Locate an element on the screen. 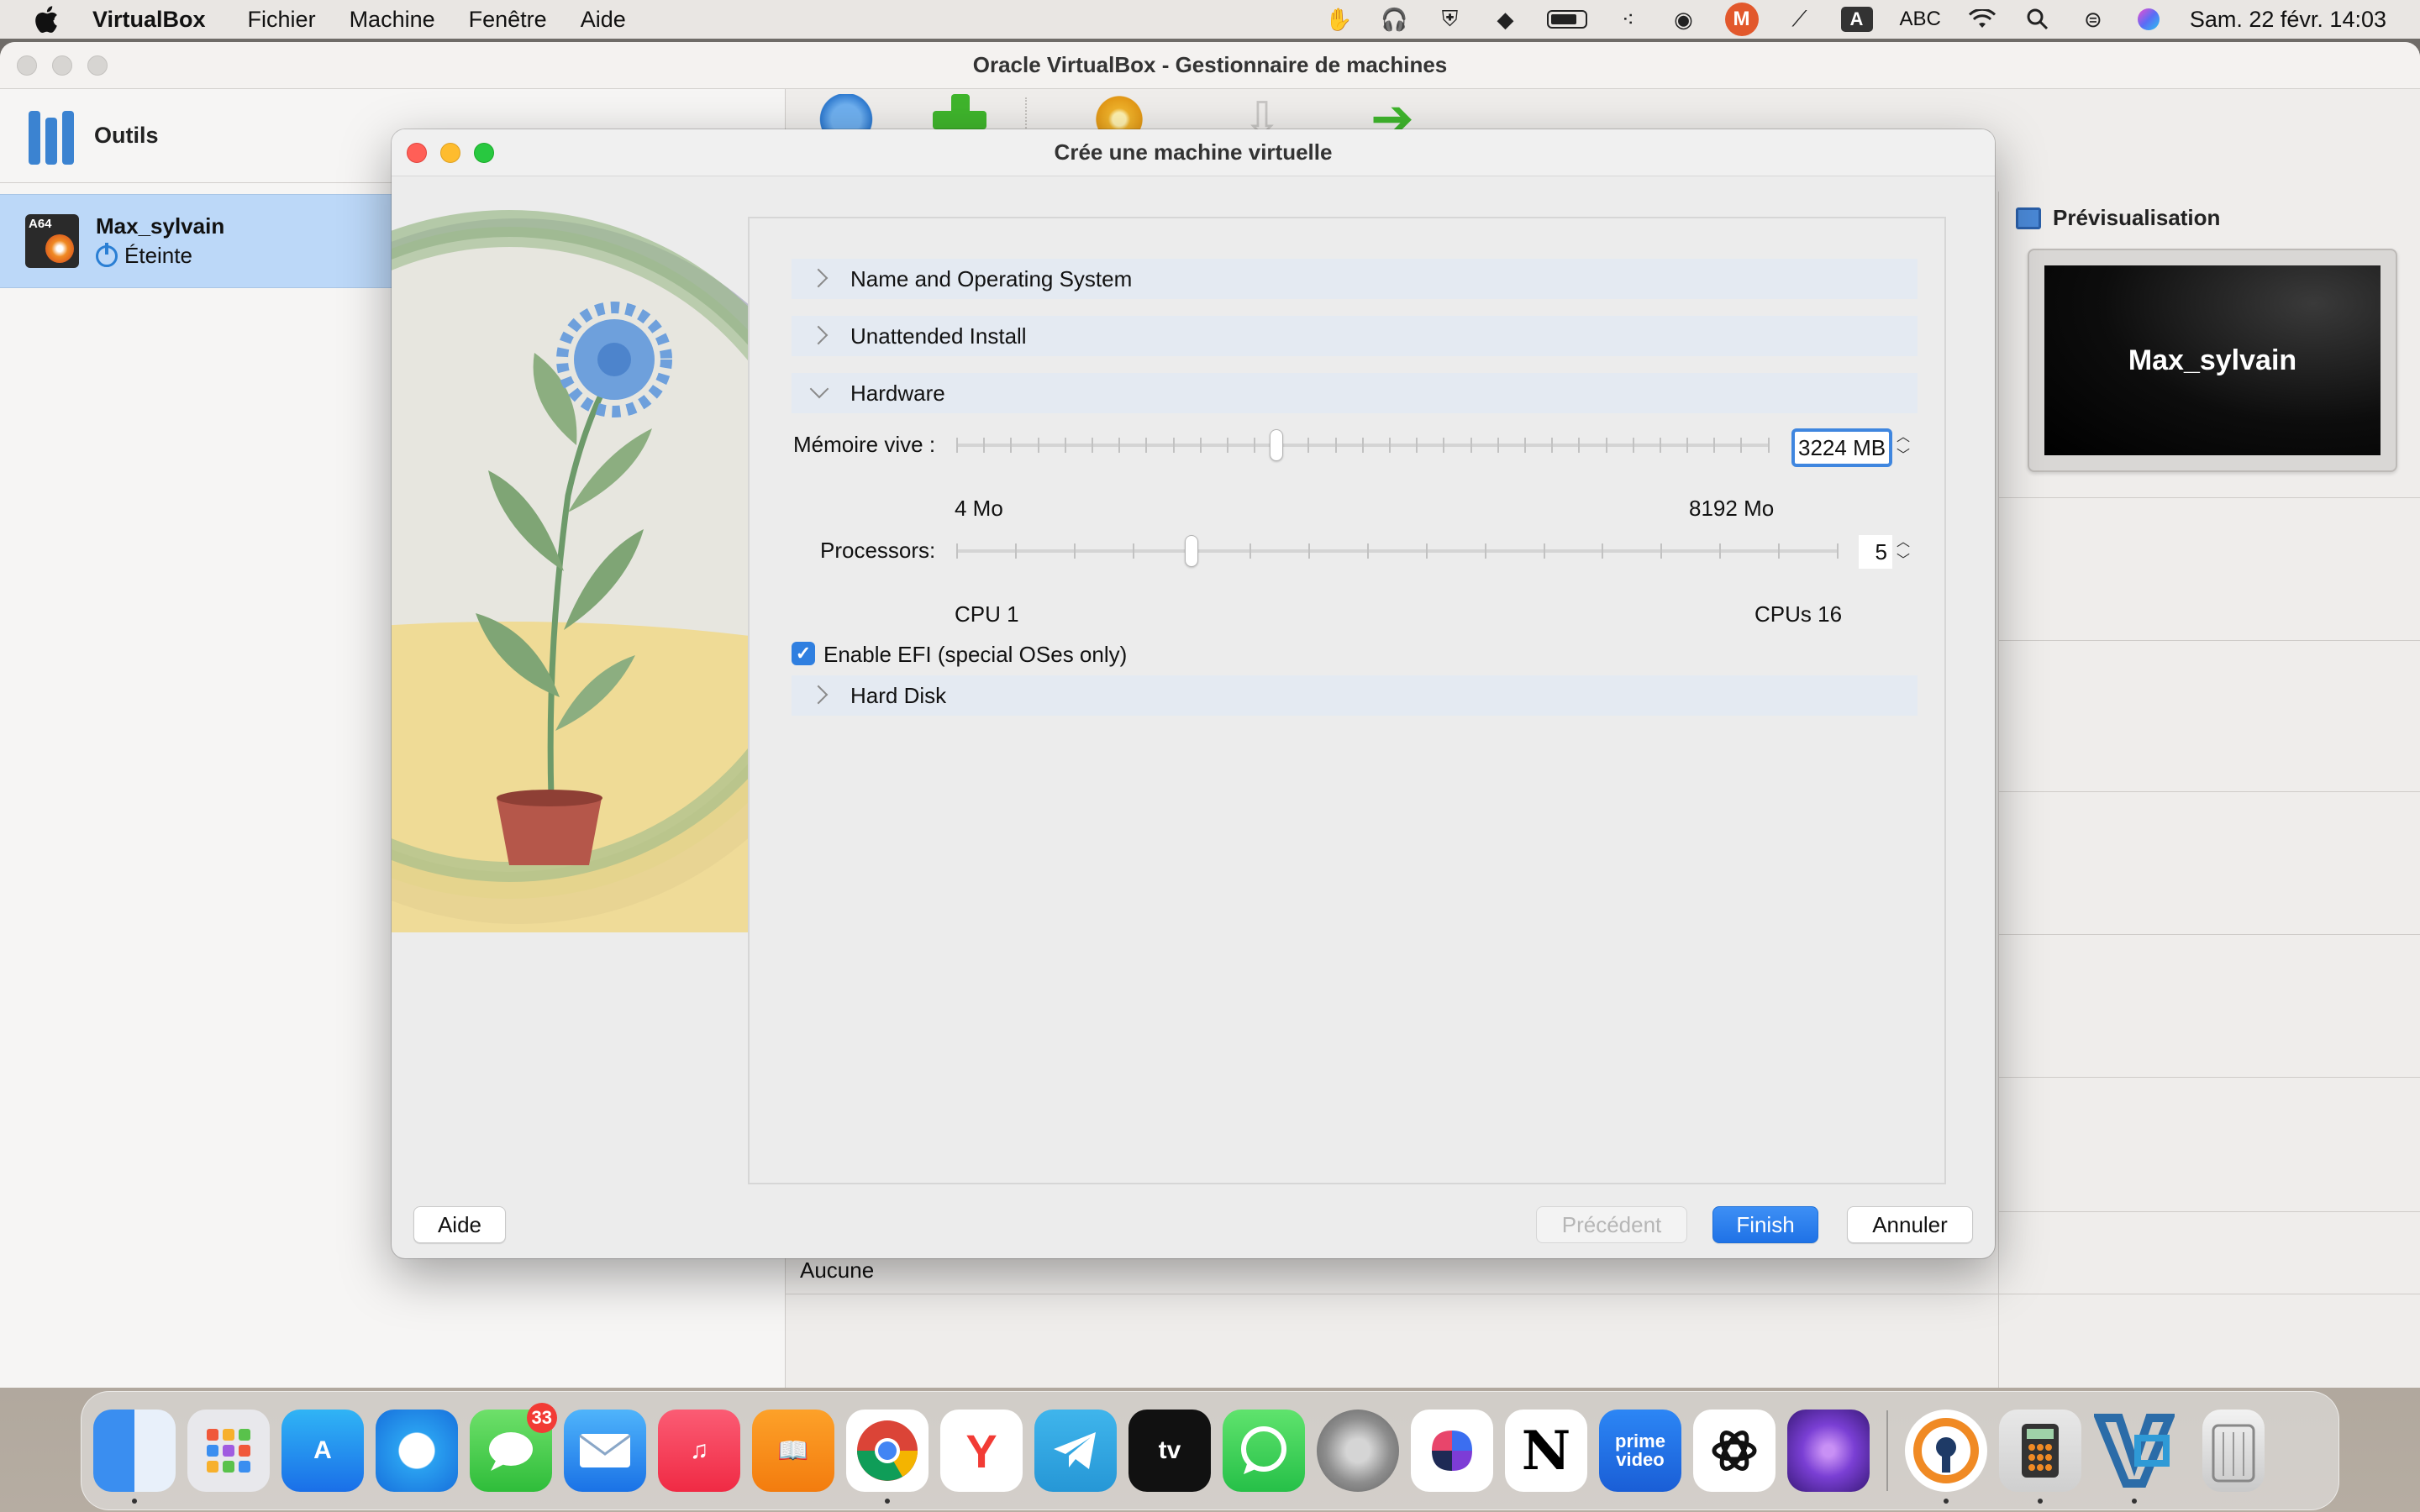  efi-label: Enable EFI (special OSes only) is located at coordinates (975, 655).